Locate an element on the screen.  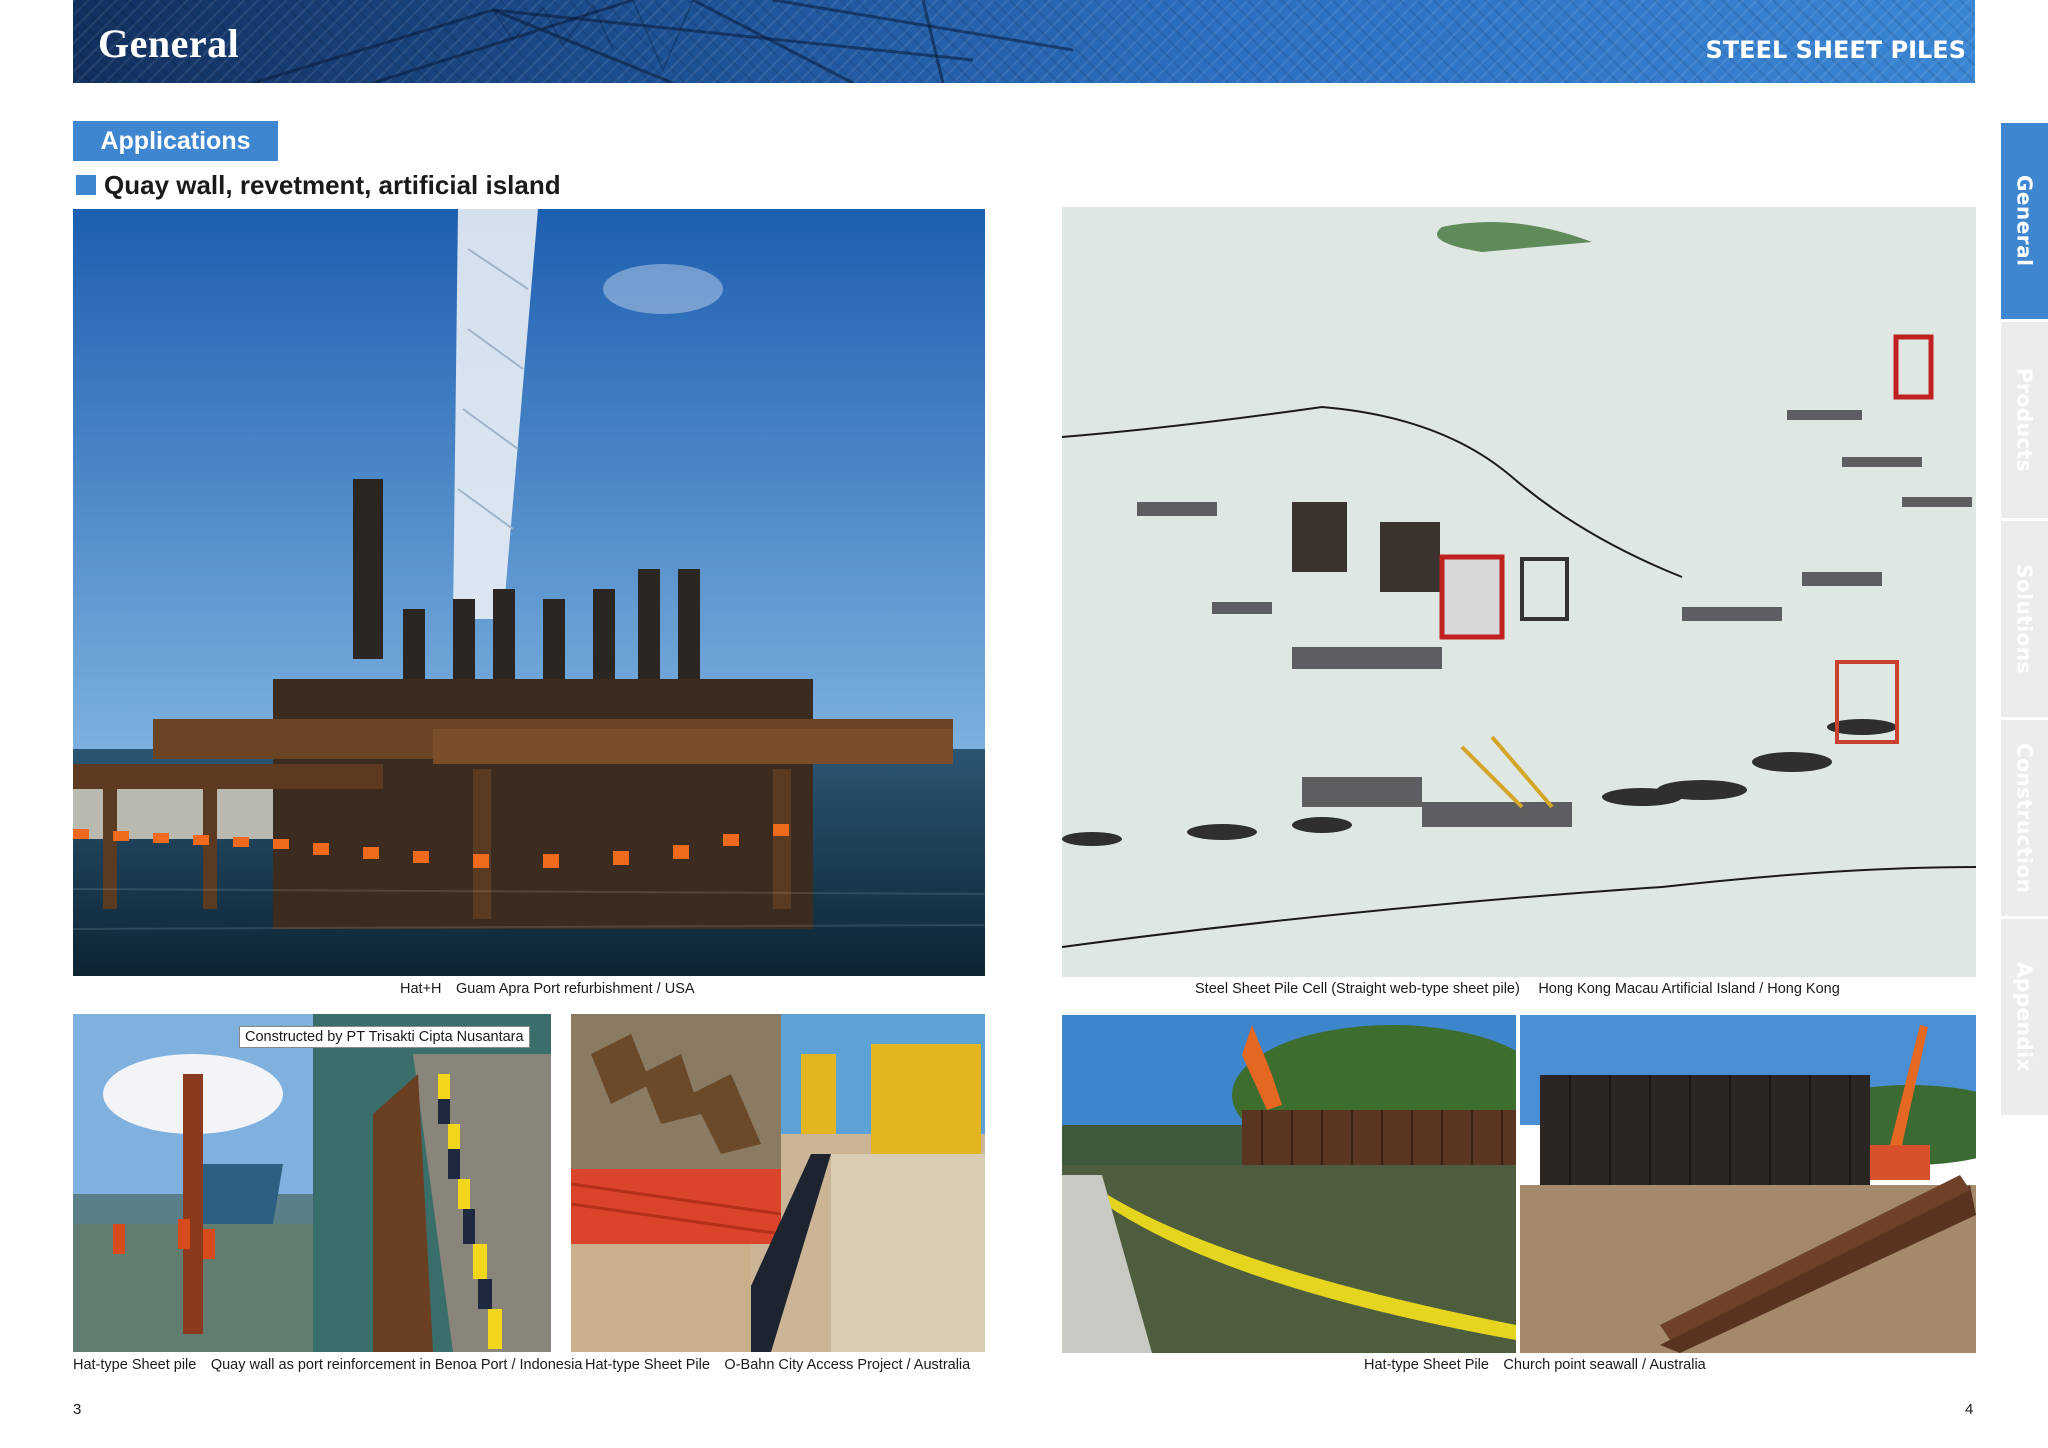
page-header-banner: General STEEL SHEET PILES is located at coordinates (1024, 41).